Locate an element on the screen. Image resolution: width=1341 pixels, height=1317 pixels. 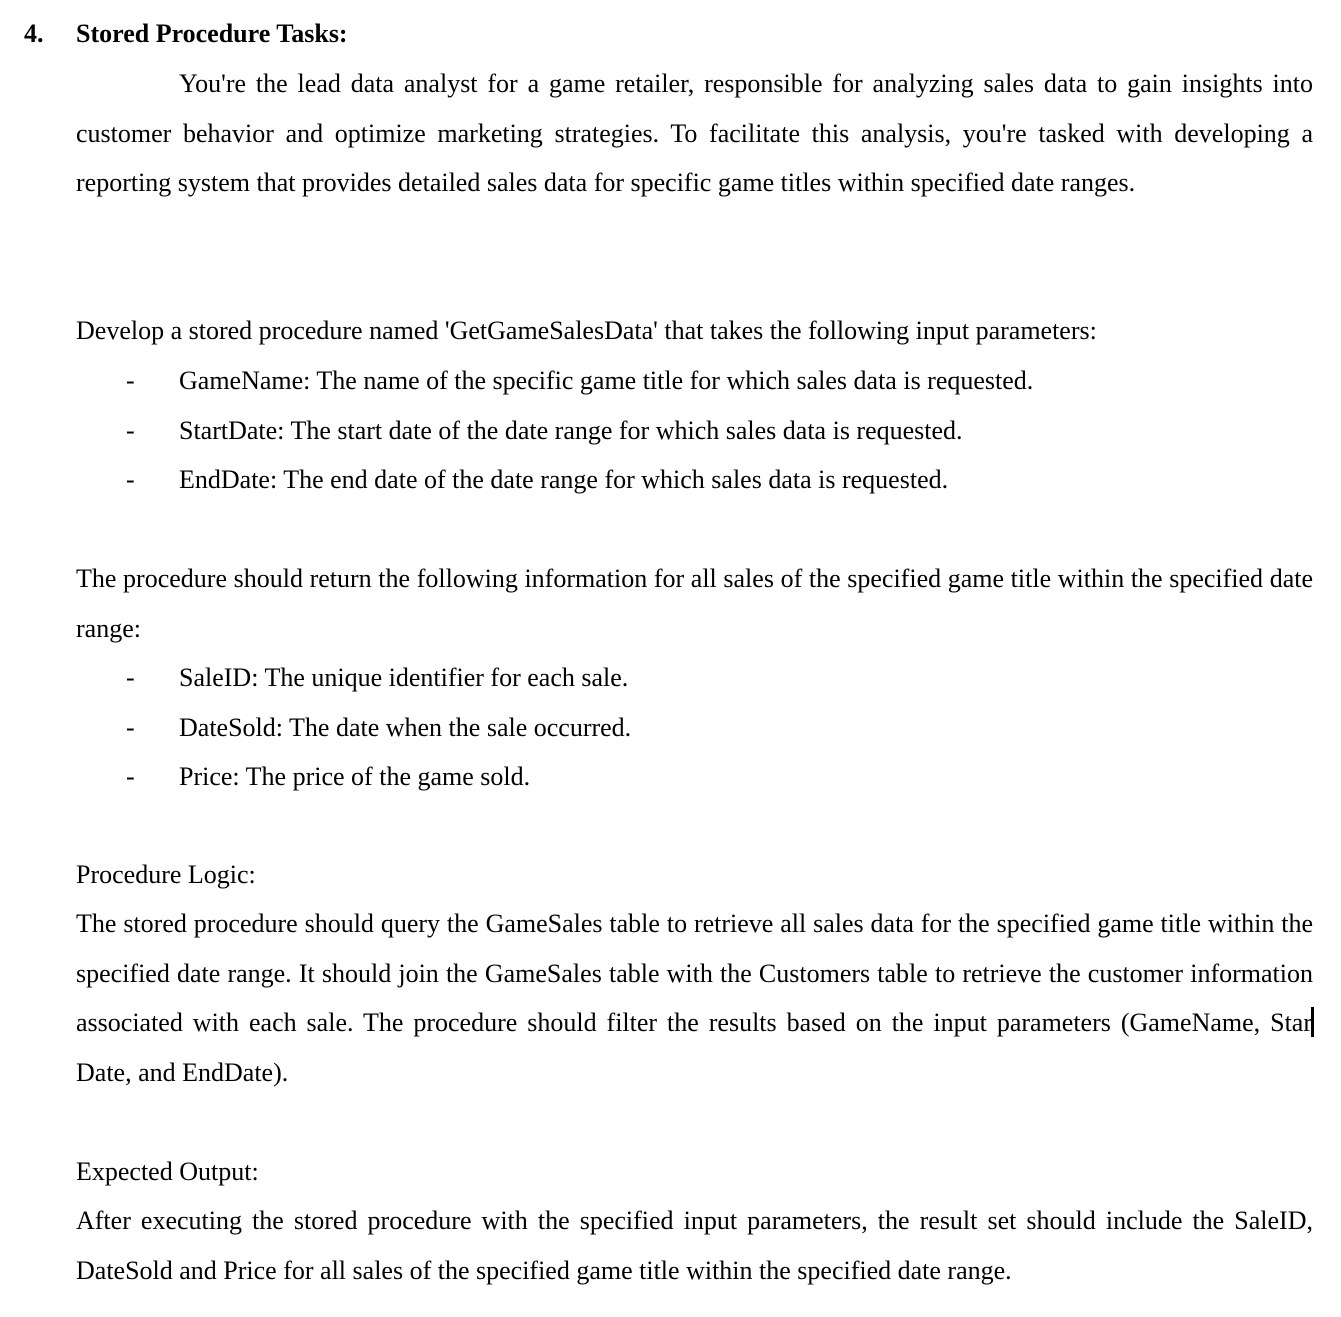
return-price: Price: The price of the game sold. is located at coordinates (355, 776).